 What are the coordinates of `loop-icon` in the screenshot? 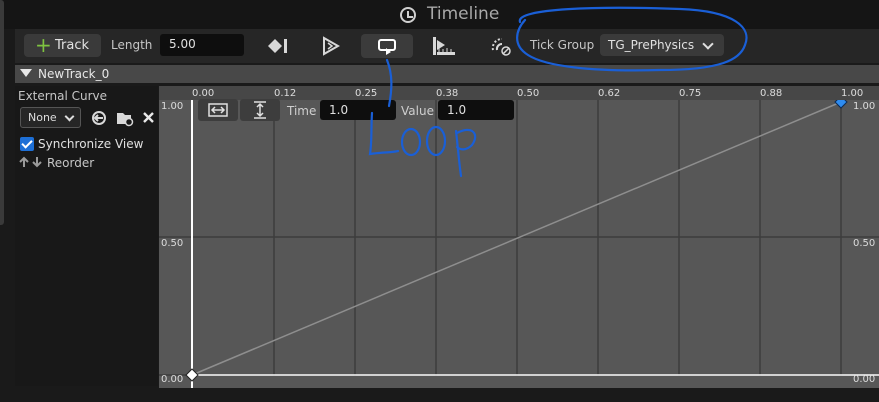 It's located at (387, 47).